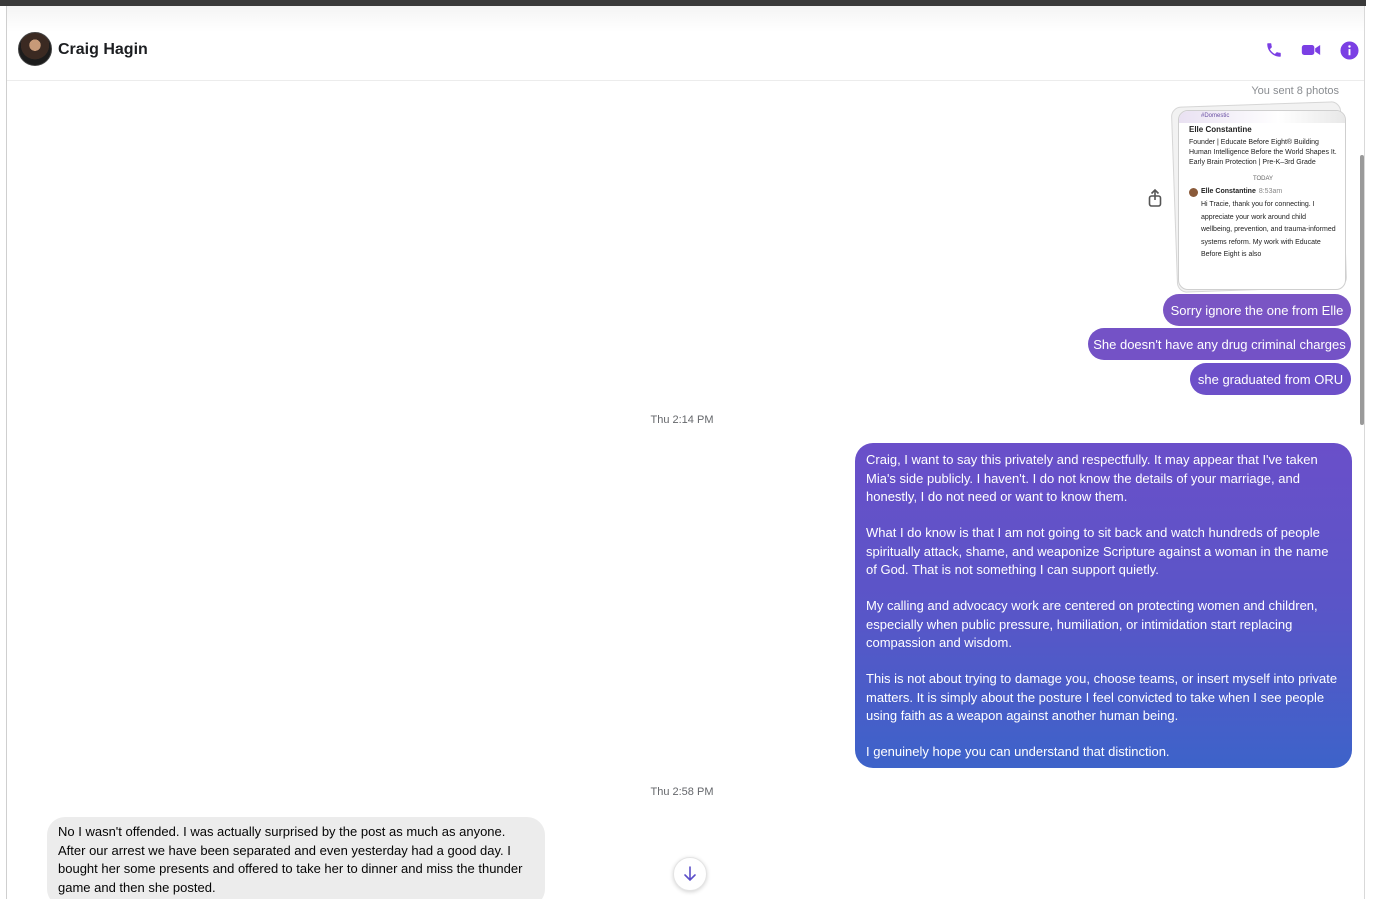  Describe the element at coordinates (103, 50) in the screenshot. I see `contact-name: Craig Hagin` at that location.